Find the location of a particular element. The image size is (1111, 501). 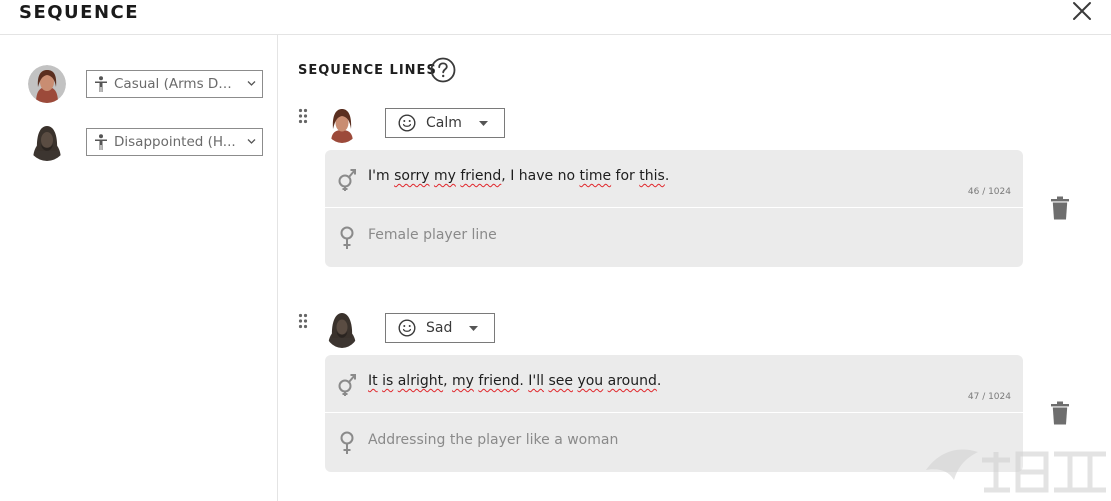

spellcheck-word: you is located at coordinates (590, 381).